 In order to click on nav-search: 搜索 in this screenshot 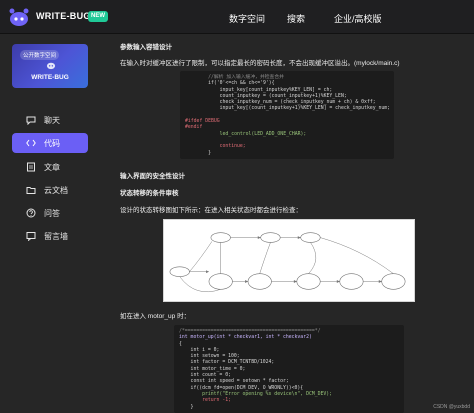, I will do `click(296, 18)`.